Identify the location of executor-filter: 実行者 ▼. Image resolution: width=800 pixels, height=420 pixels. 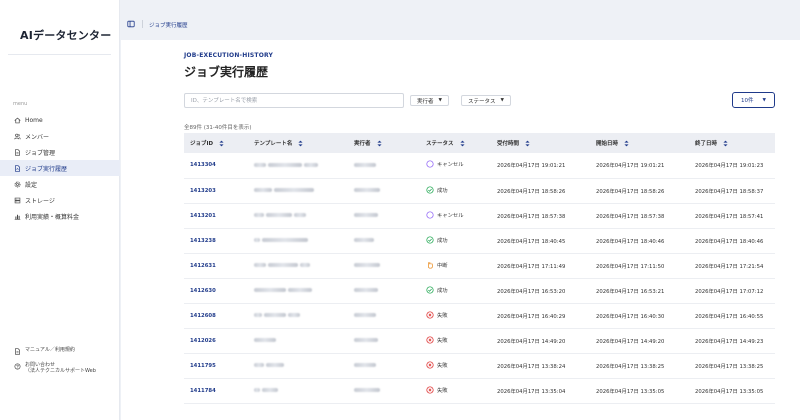
(429, 100).